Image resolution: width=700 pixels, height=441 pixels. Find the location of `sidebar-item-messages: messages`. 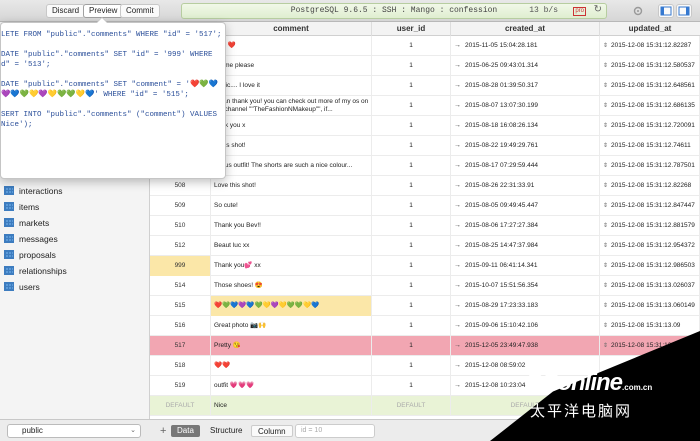

sidebar-item-messages: messages is located at coordinates (31, 239).